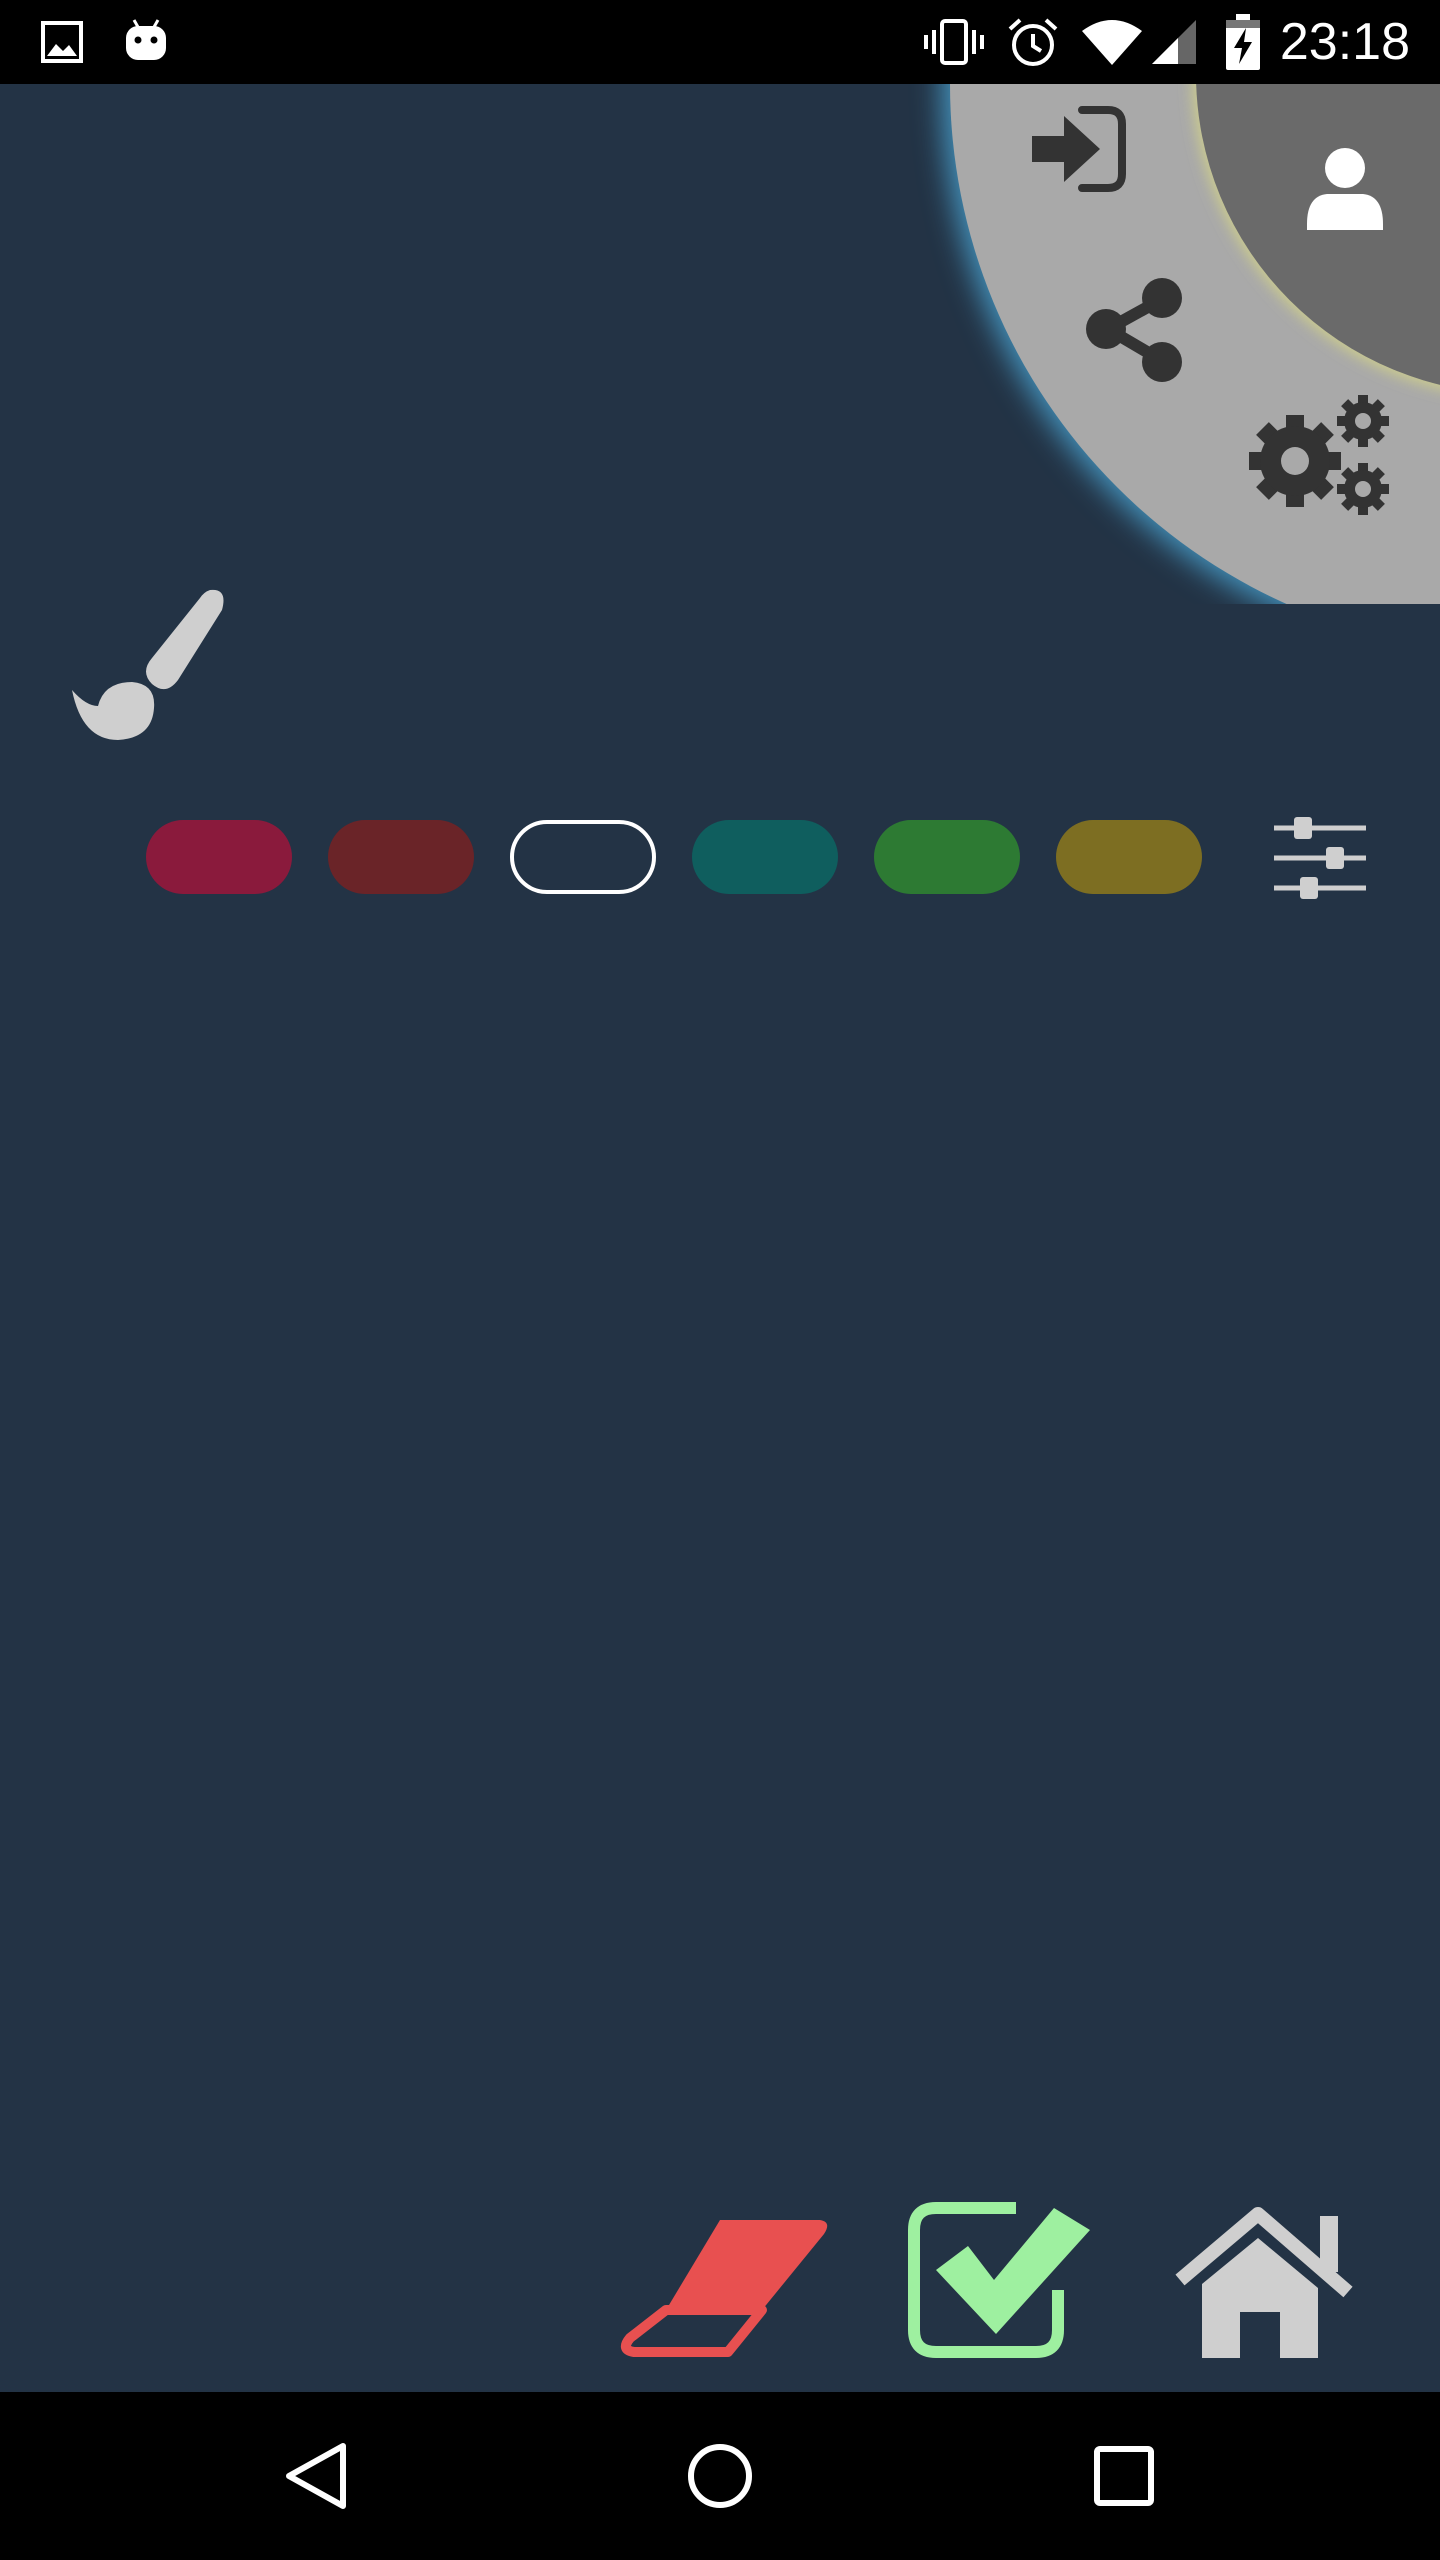  I want to click on back-triangle-icon, so click(316, 2476).